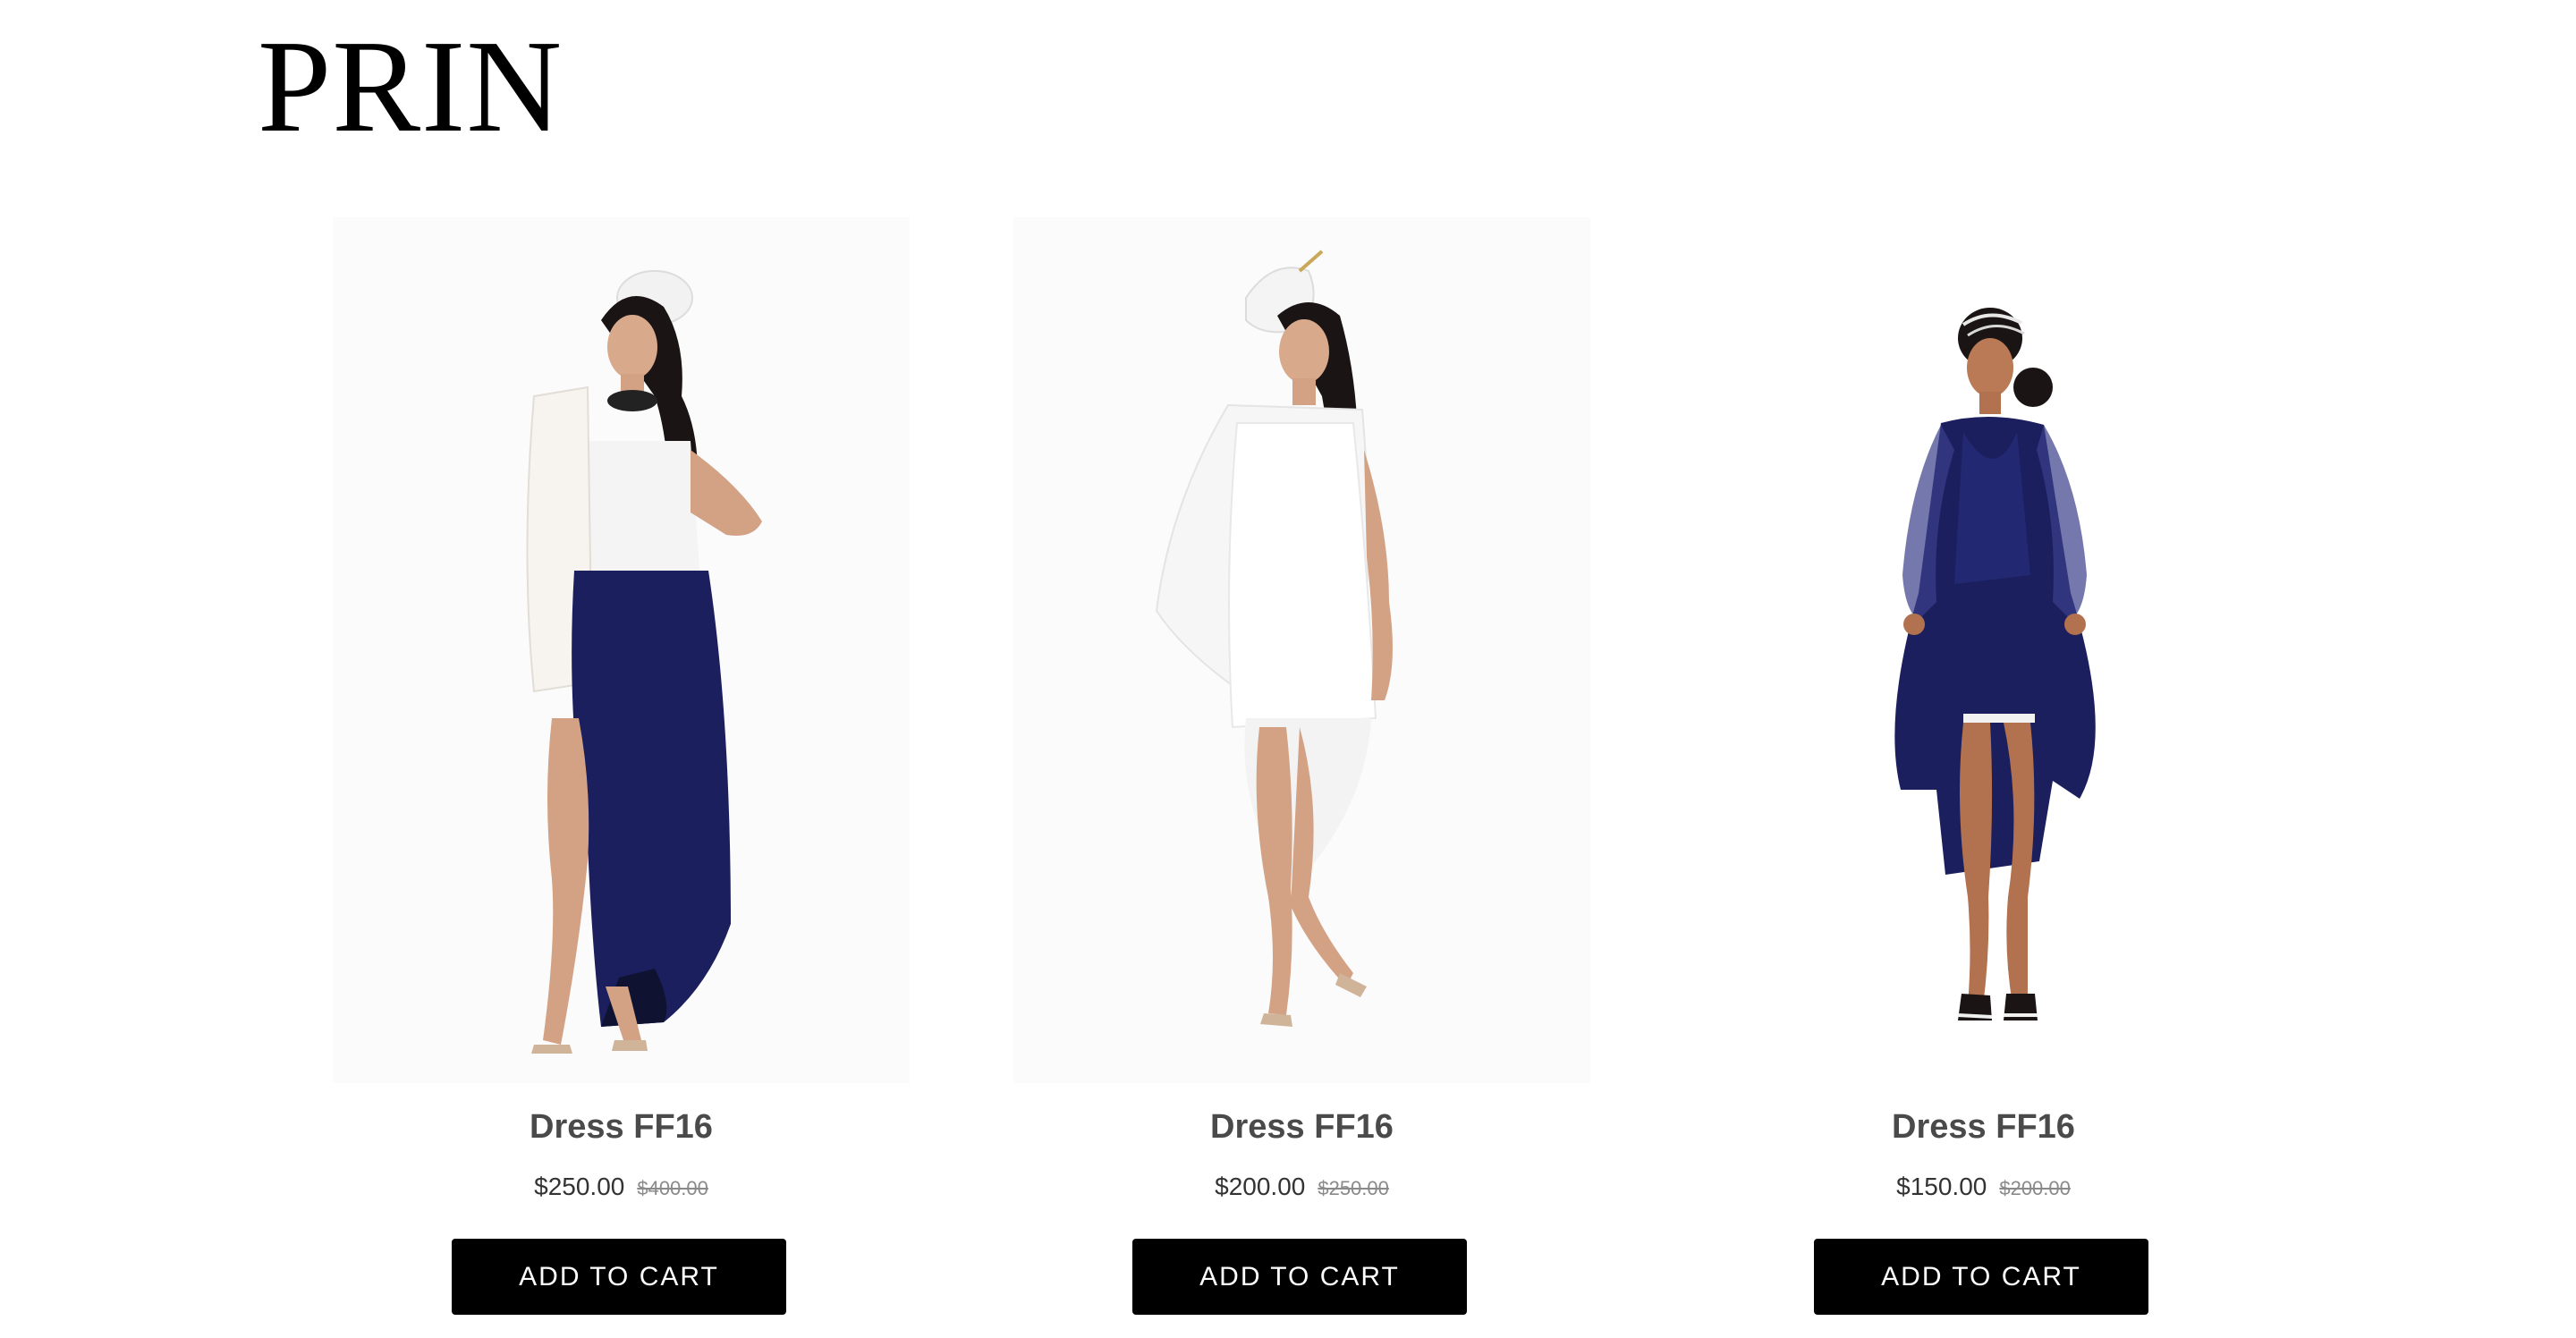  Describe the element at coordinates (1353, 1188) in the screenshot. I see `compare-at-price: $250.00` at that location.